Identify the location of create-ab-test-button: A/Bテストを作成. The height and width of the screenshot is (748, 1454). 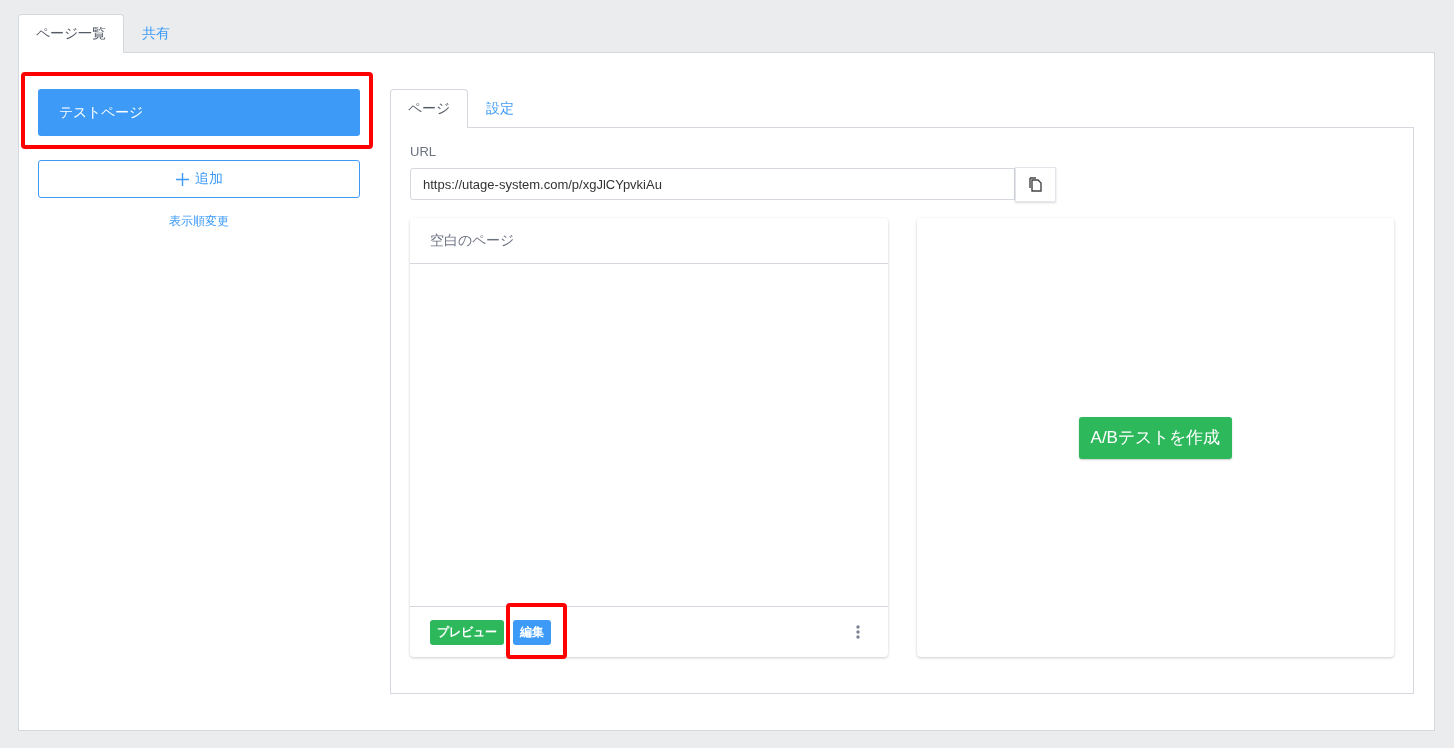
(1155, 437).